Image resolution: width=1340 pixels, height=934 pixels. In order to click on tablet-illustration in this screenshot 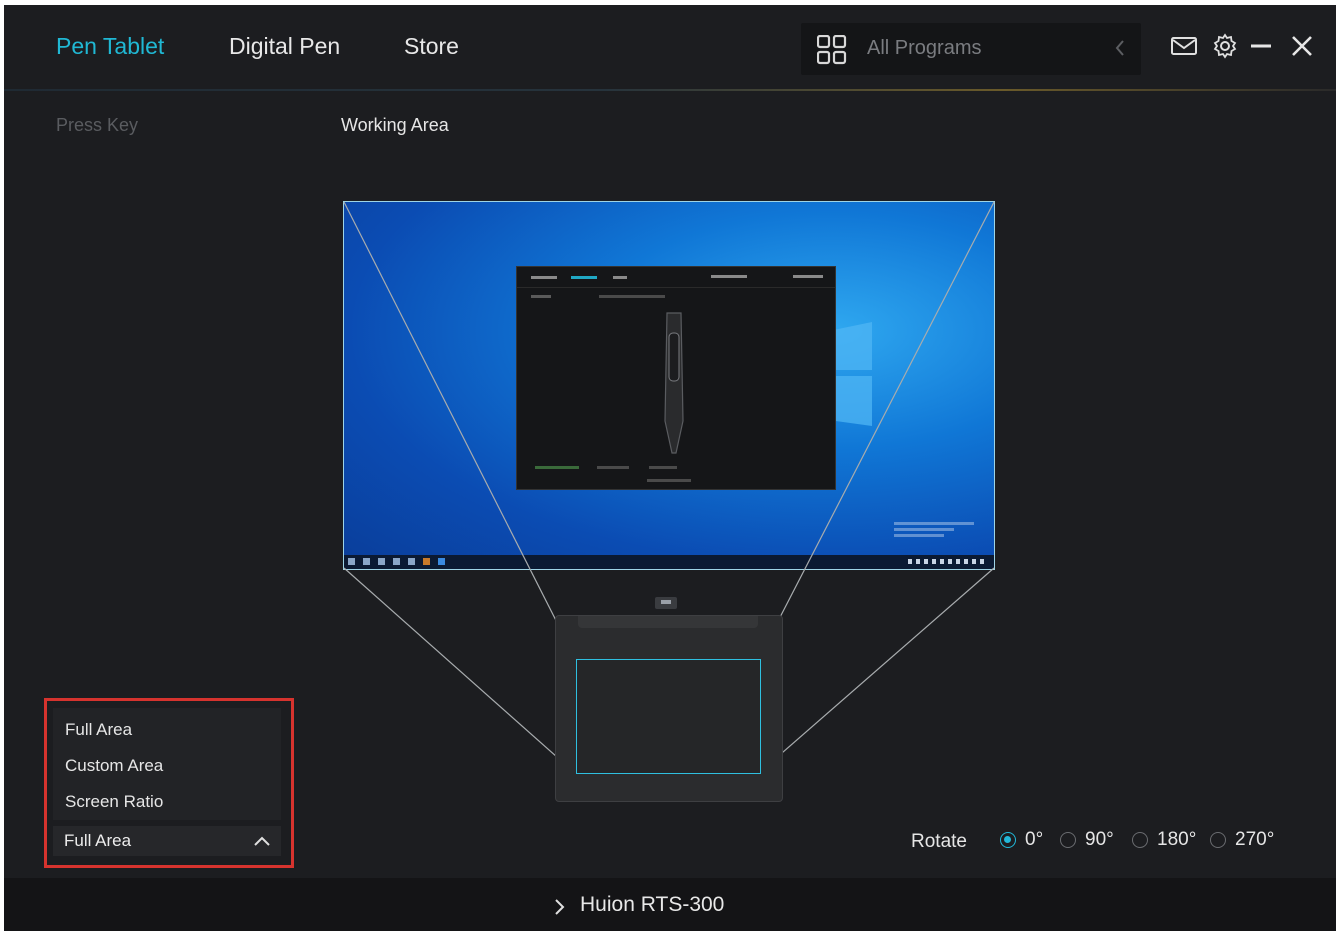, I will do `click(669, 708)`.